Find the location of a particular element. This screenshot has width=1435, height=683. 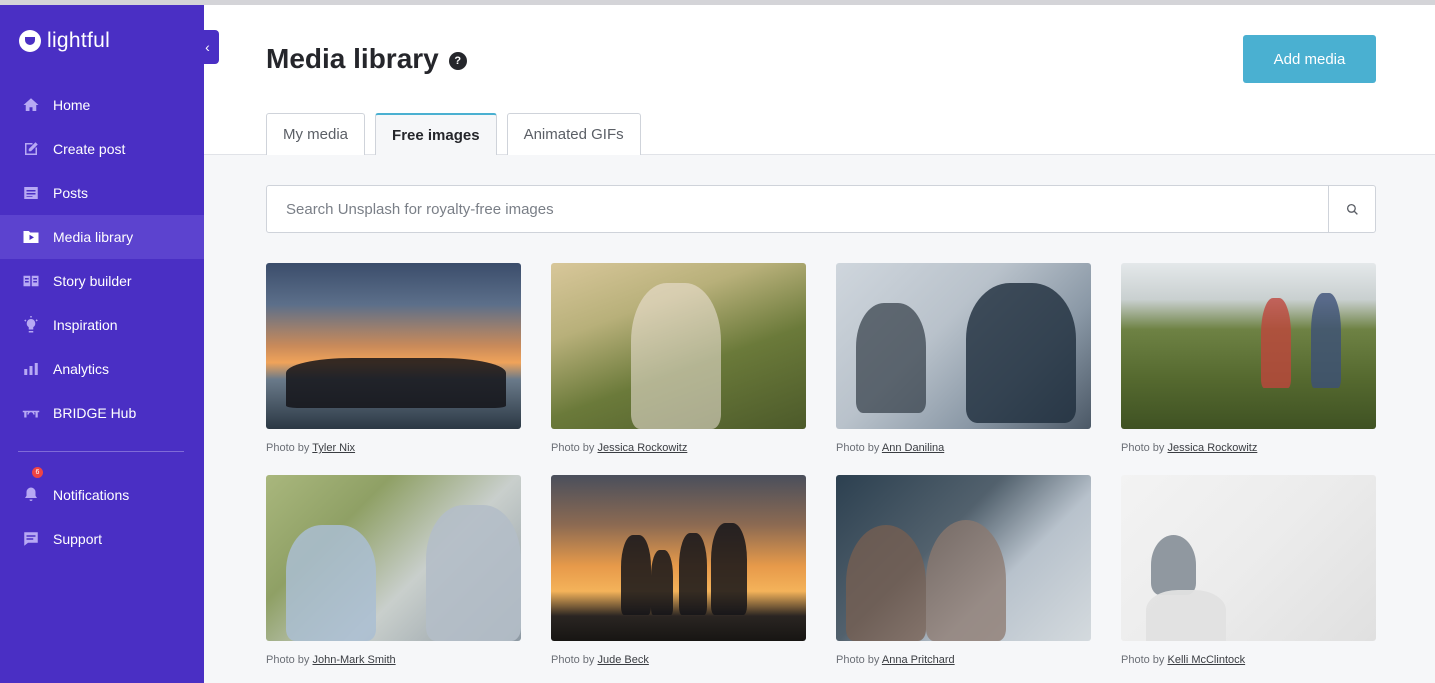

bell-icon is located at coordinates (31, 495).